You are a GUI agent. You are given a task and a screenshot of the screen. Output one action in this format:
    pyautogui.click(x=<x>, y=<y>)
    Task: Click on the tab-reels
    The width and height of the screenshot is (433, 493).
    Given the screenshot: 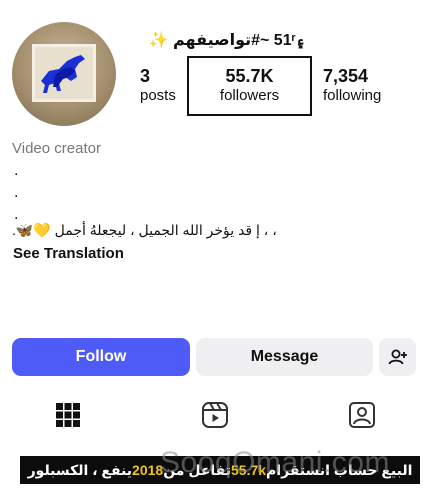 What is the action you would take?
    pyautogui.click(x=215, y=415)
    